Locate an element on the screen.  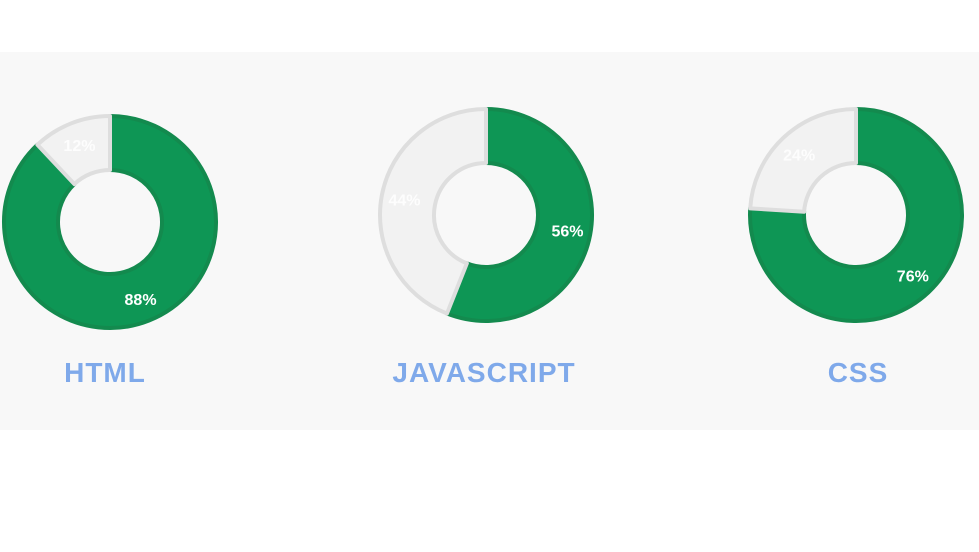
remaining-slice-label: 44% is located at coordinates (404, 200).